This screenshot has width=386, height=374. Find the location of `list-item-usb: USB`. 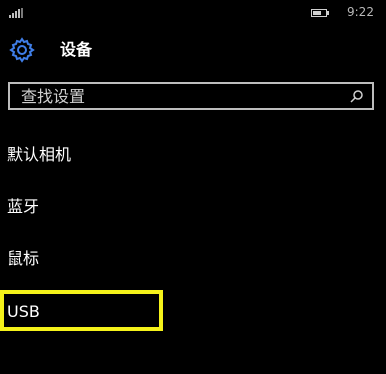

list-item-usb: USB is located at coordinates (23, 312).